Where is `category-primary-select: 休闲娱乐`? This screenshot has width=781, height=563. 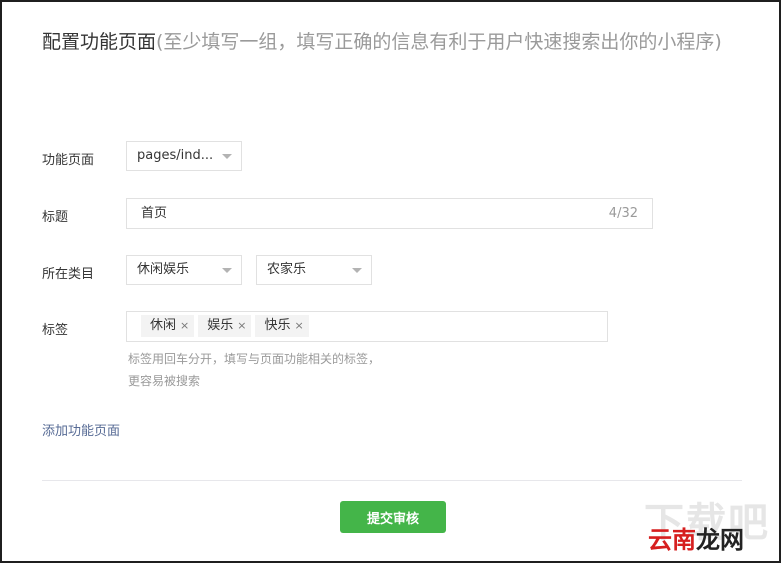
category-primary-select: 休闲娱乐 is located at coordinates (184, 270).